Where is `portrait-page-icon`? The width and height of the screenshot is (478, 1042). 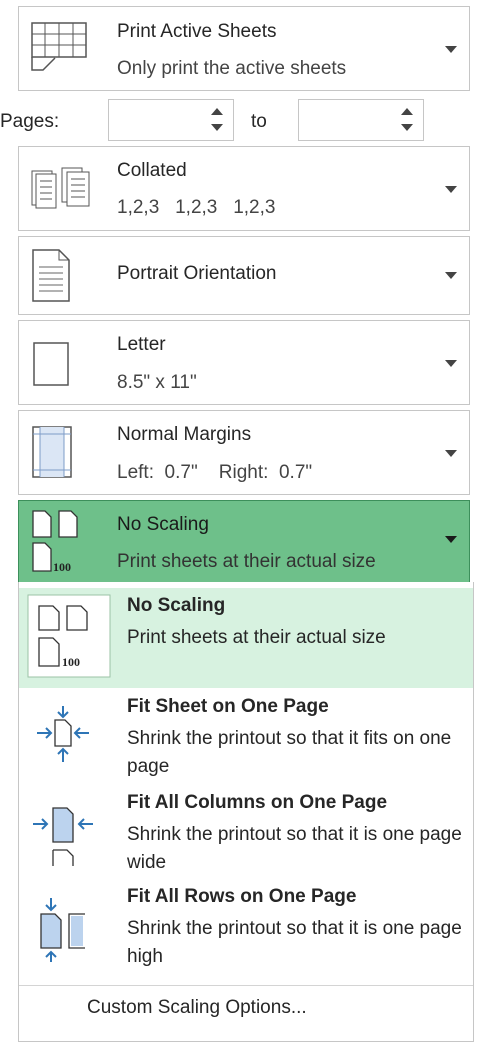 portrait-page-icon is located at coordinates (51, 278).